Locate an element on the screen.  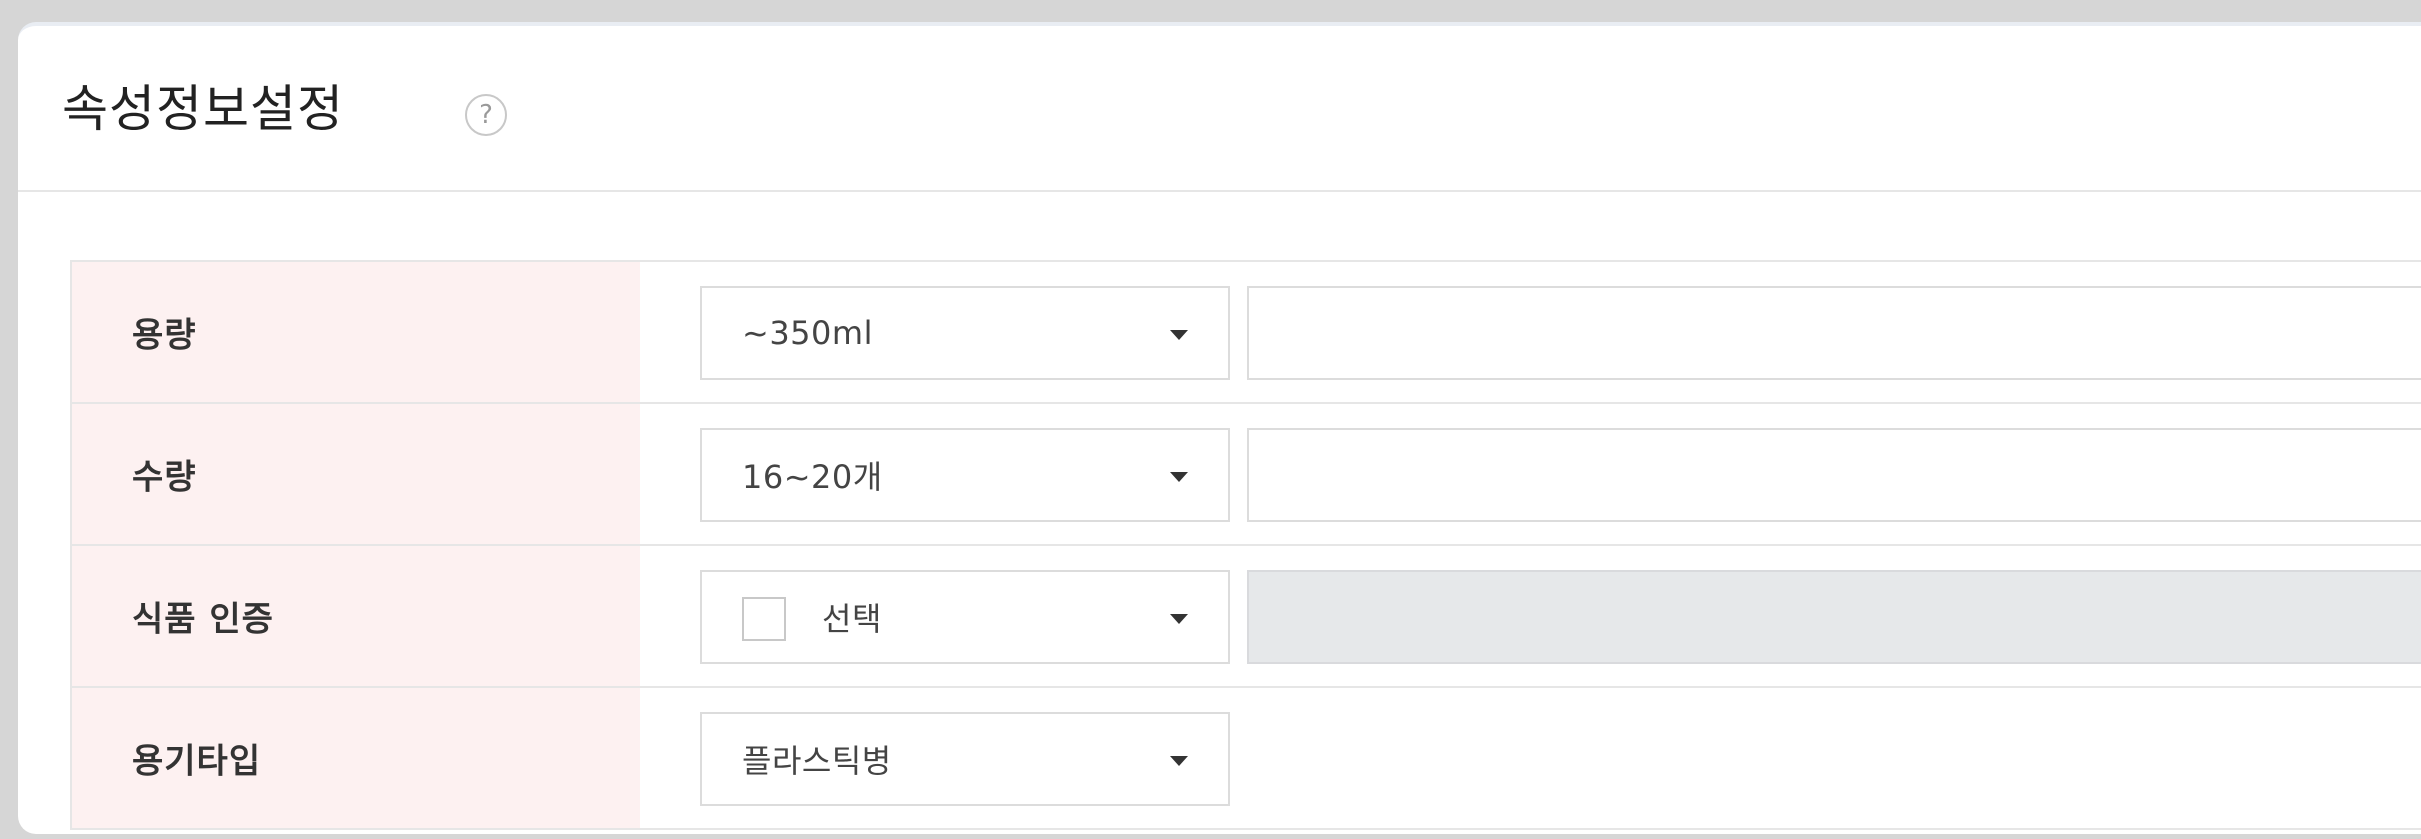
capacity-detail-input is located at coordinates (1834, 333).